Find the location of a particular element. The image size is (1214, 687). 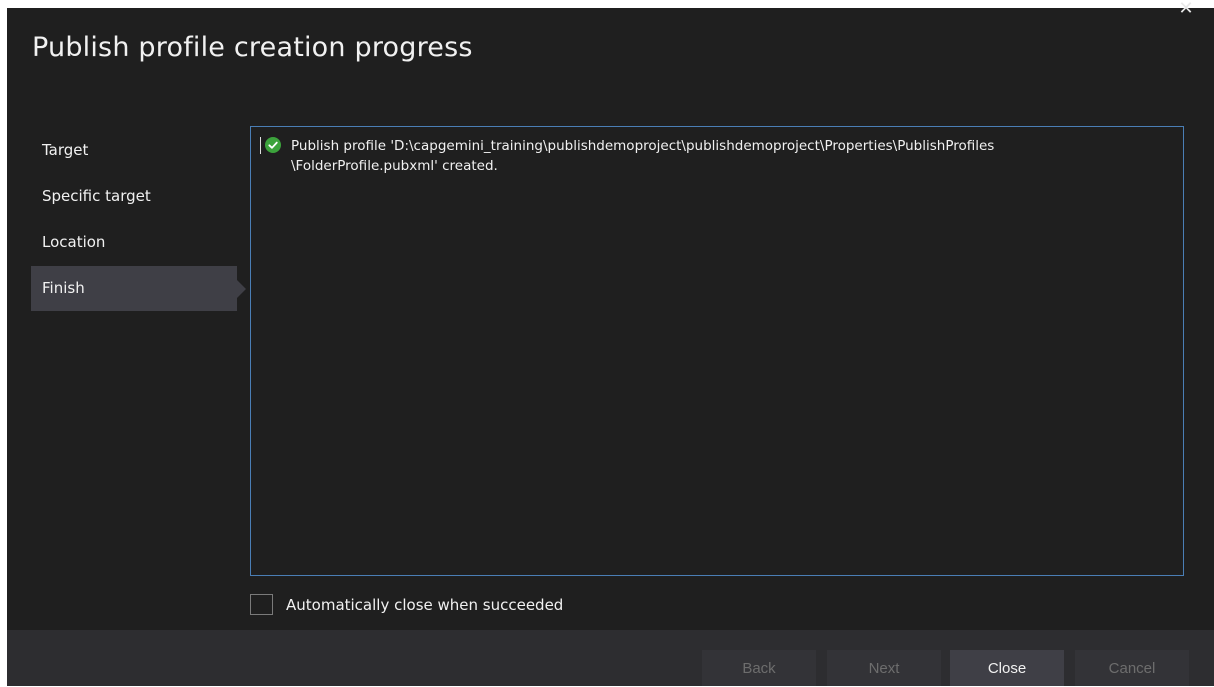

auto-close-label: Automatically close when succeeded is located at coordinates (425, 604).